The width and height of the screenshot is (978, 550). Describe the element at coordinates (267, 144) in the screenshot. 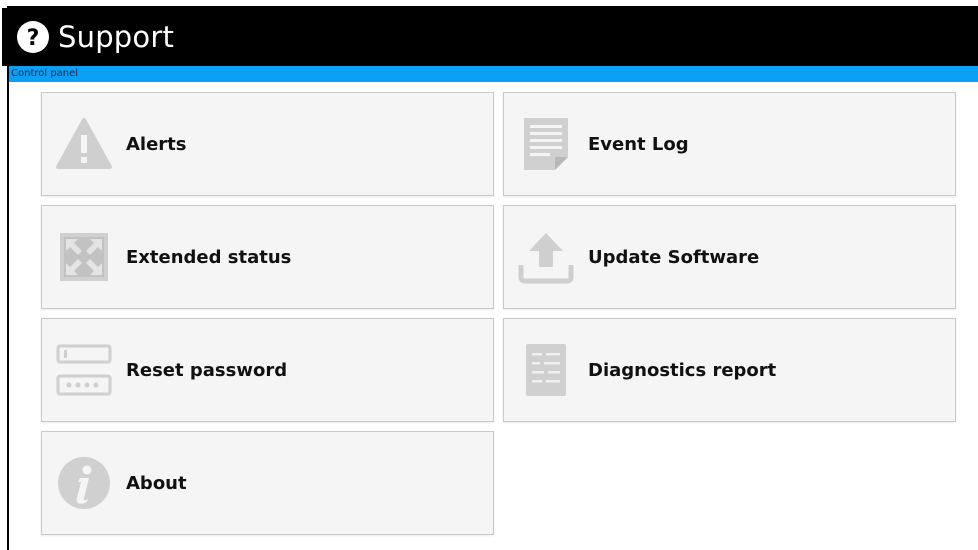

I see `tile-alerts: Alerts` at that location.